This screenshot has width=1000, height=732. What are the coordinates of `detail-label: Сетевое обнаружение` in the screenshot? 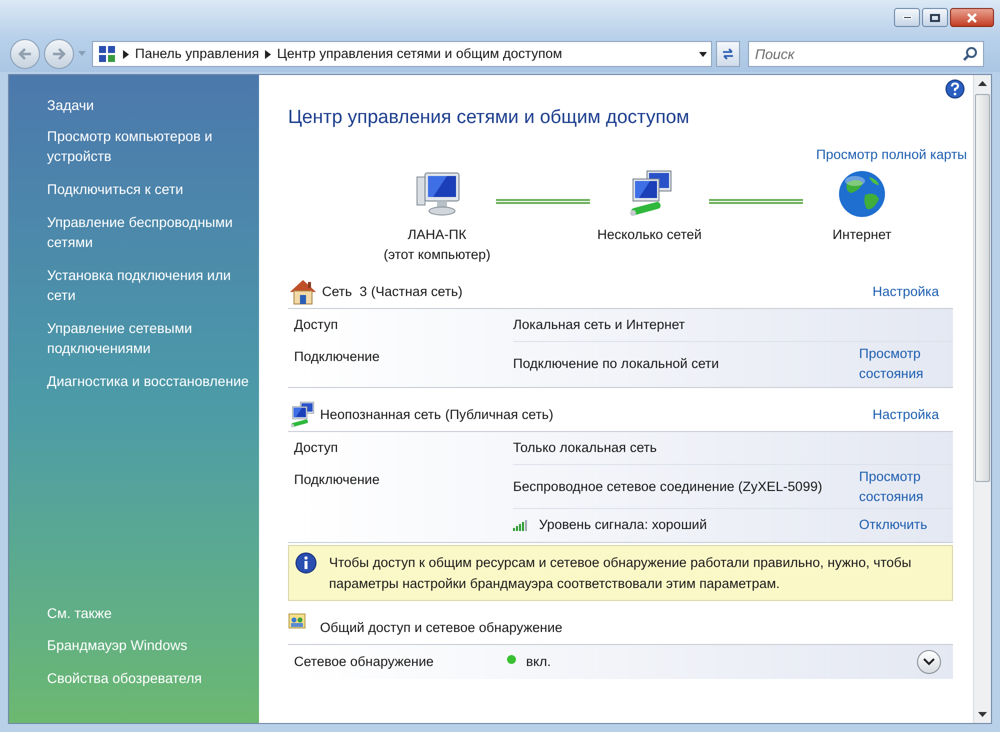 It's located at (364, 662).